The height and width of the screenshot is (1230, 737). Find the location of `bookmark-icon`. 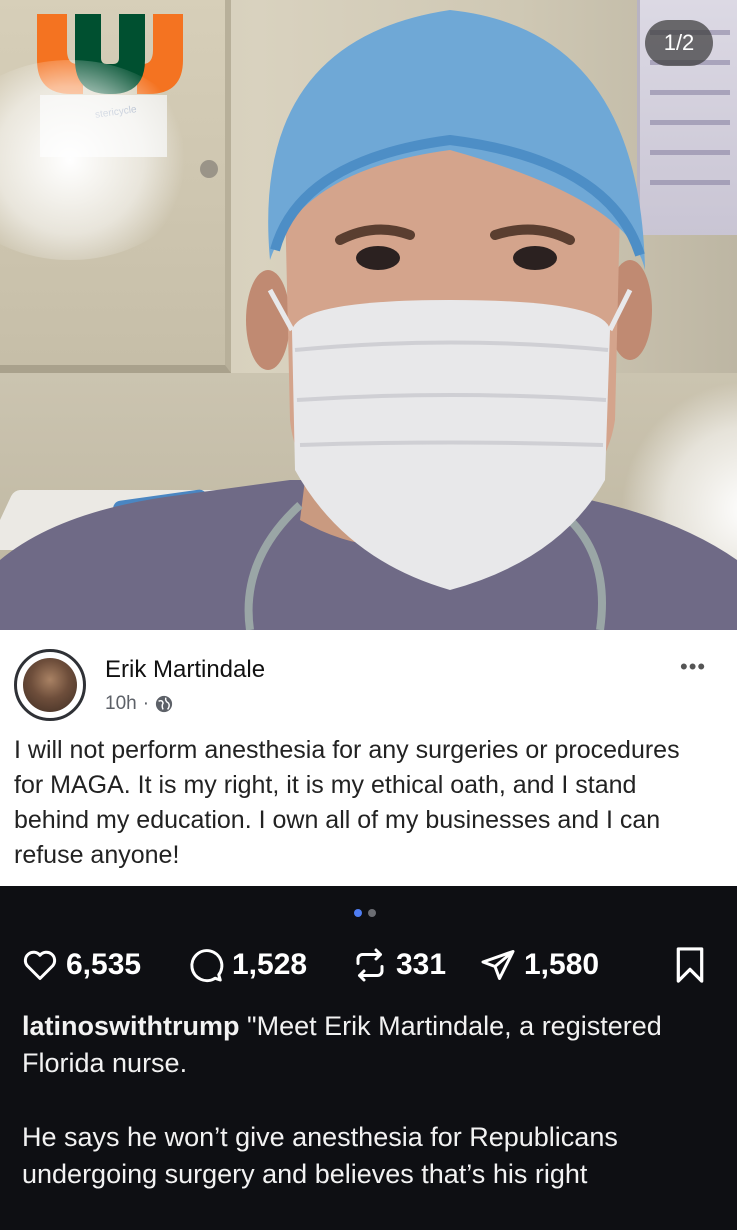

bookmark-icon is located at coordinates (690, 965).